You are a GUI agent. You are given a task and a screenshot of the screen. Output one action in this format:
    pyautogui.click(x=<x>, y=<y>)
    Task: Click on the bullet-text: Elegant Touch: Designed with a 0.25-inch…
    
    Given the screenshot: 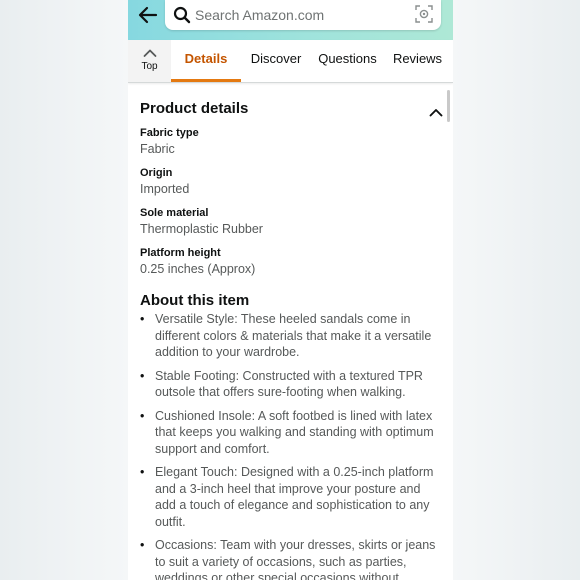 What is the action you would take?
    pyautogui.click(x=294, y=497)
    